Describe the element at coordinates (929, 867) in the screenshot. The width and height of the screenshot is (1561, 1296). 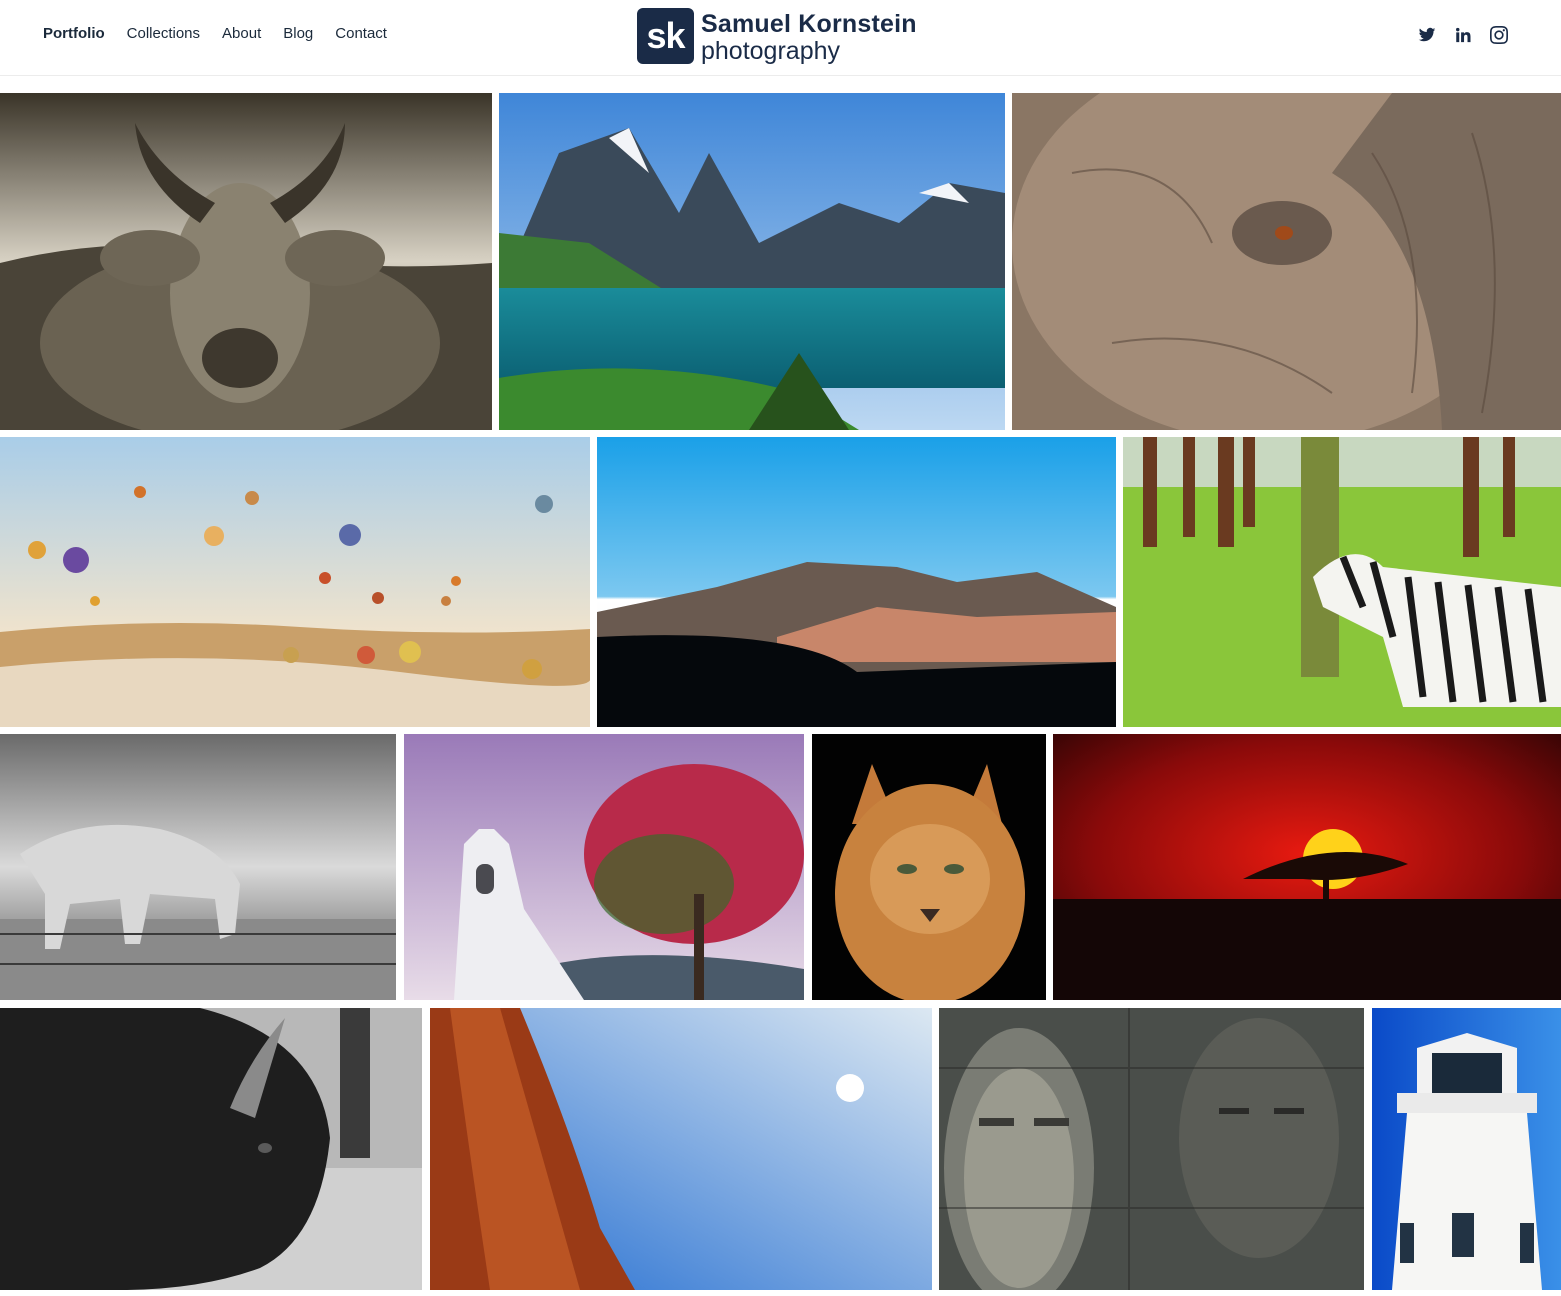
I see `photo-caracal` at that location.